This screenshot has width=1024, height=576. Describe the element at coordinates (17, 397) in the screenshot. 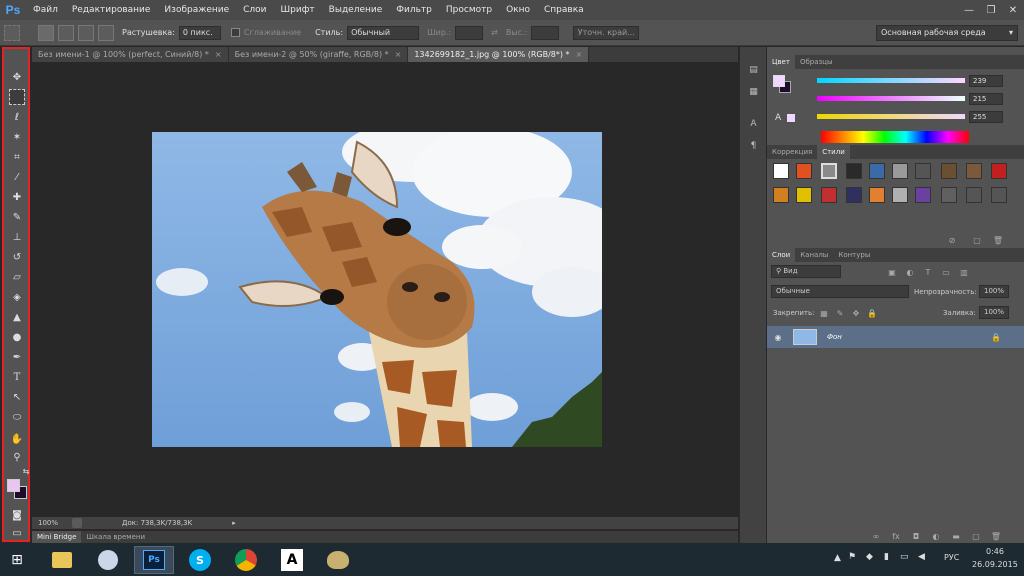

I see `path-selection-tool-icon: ↖` at that location.